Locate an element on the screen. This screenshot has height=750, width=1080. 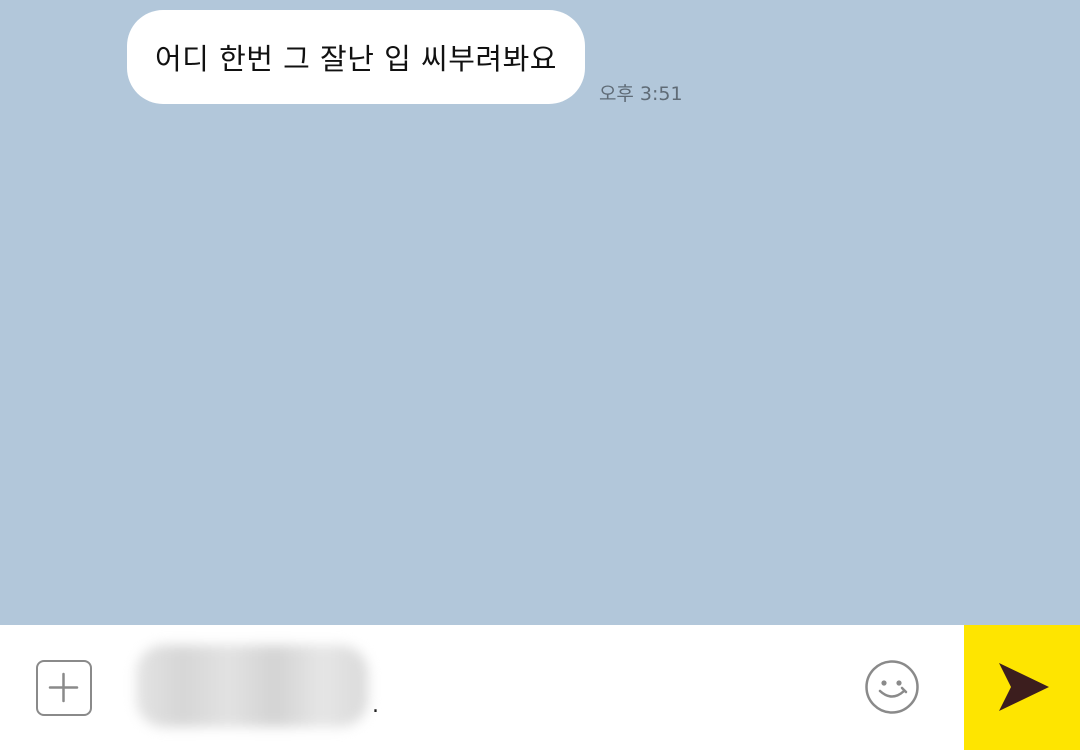
send-button is located at coordinates (1022, 687).